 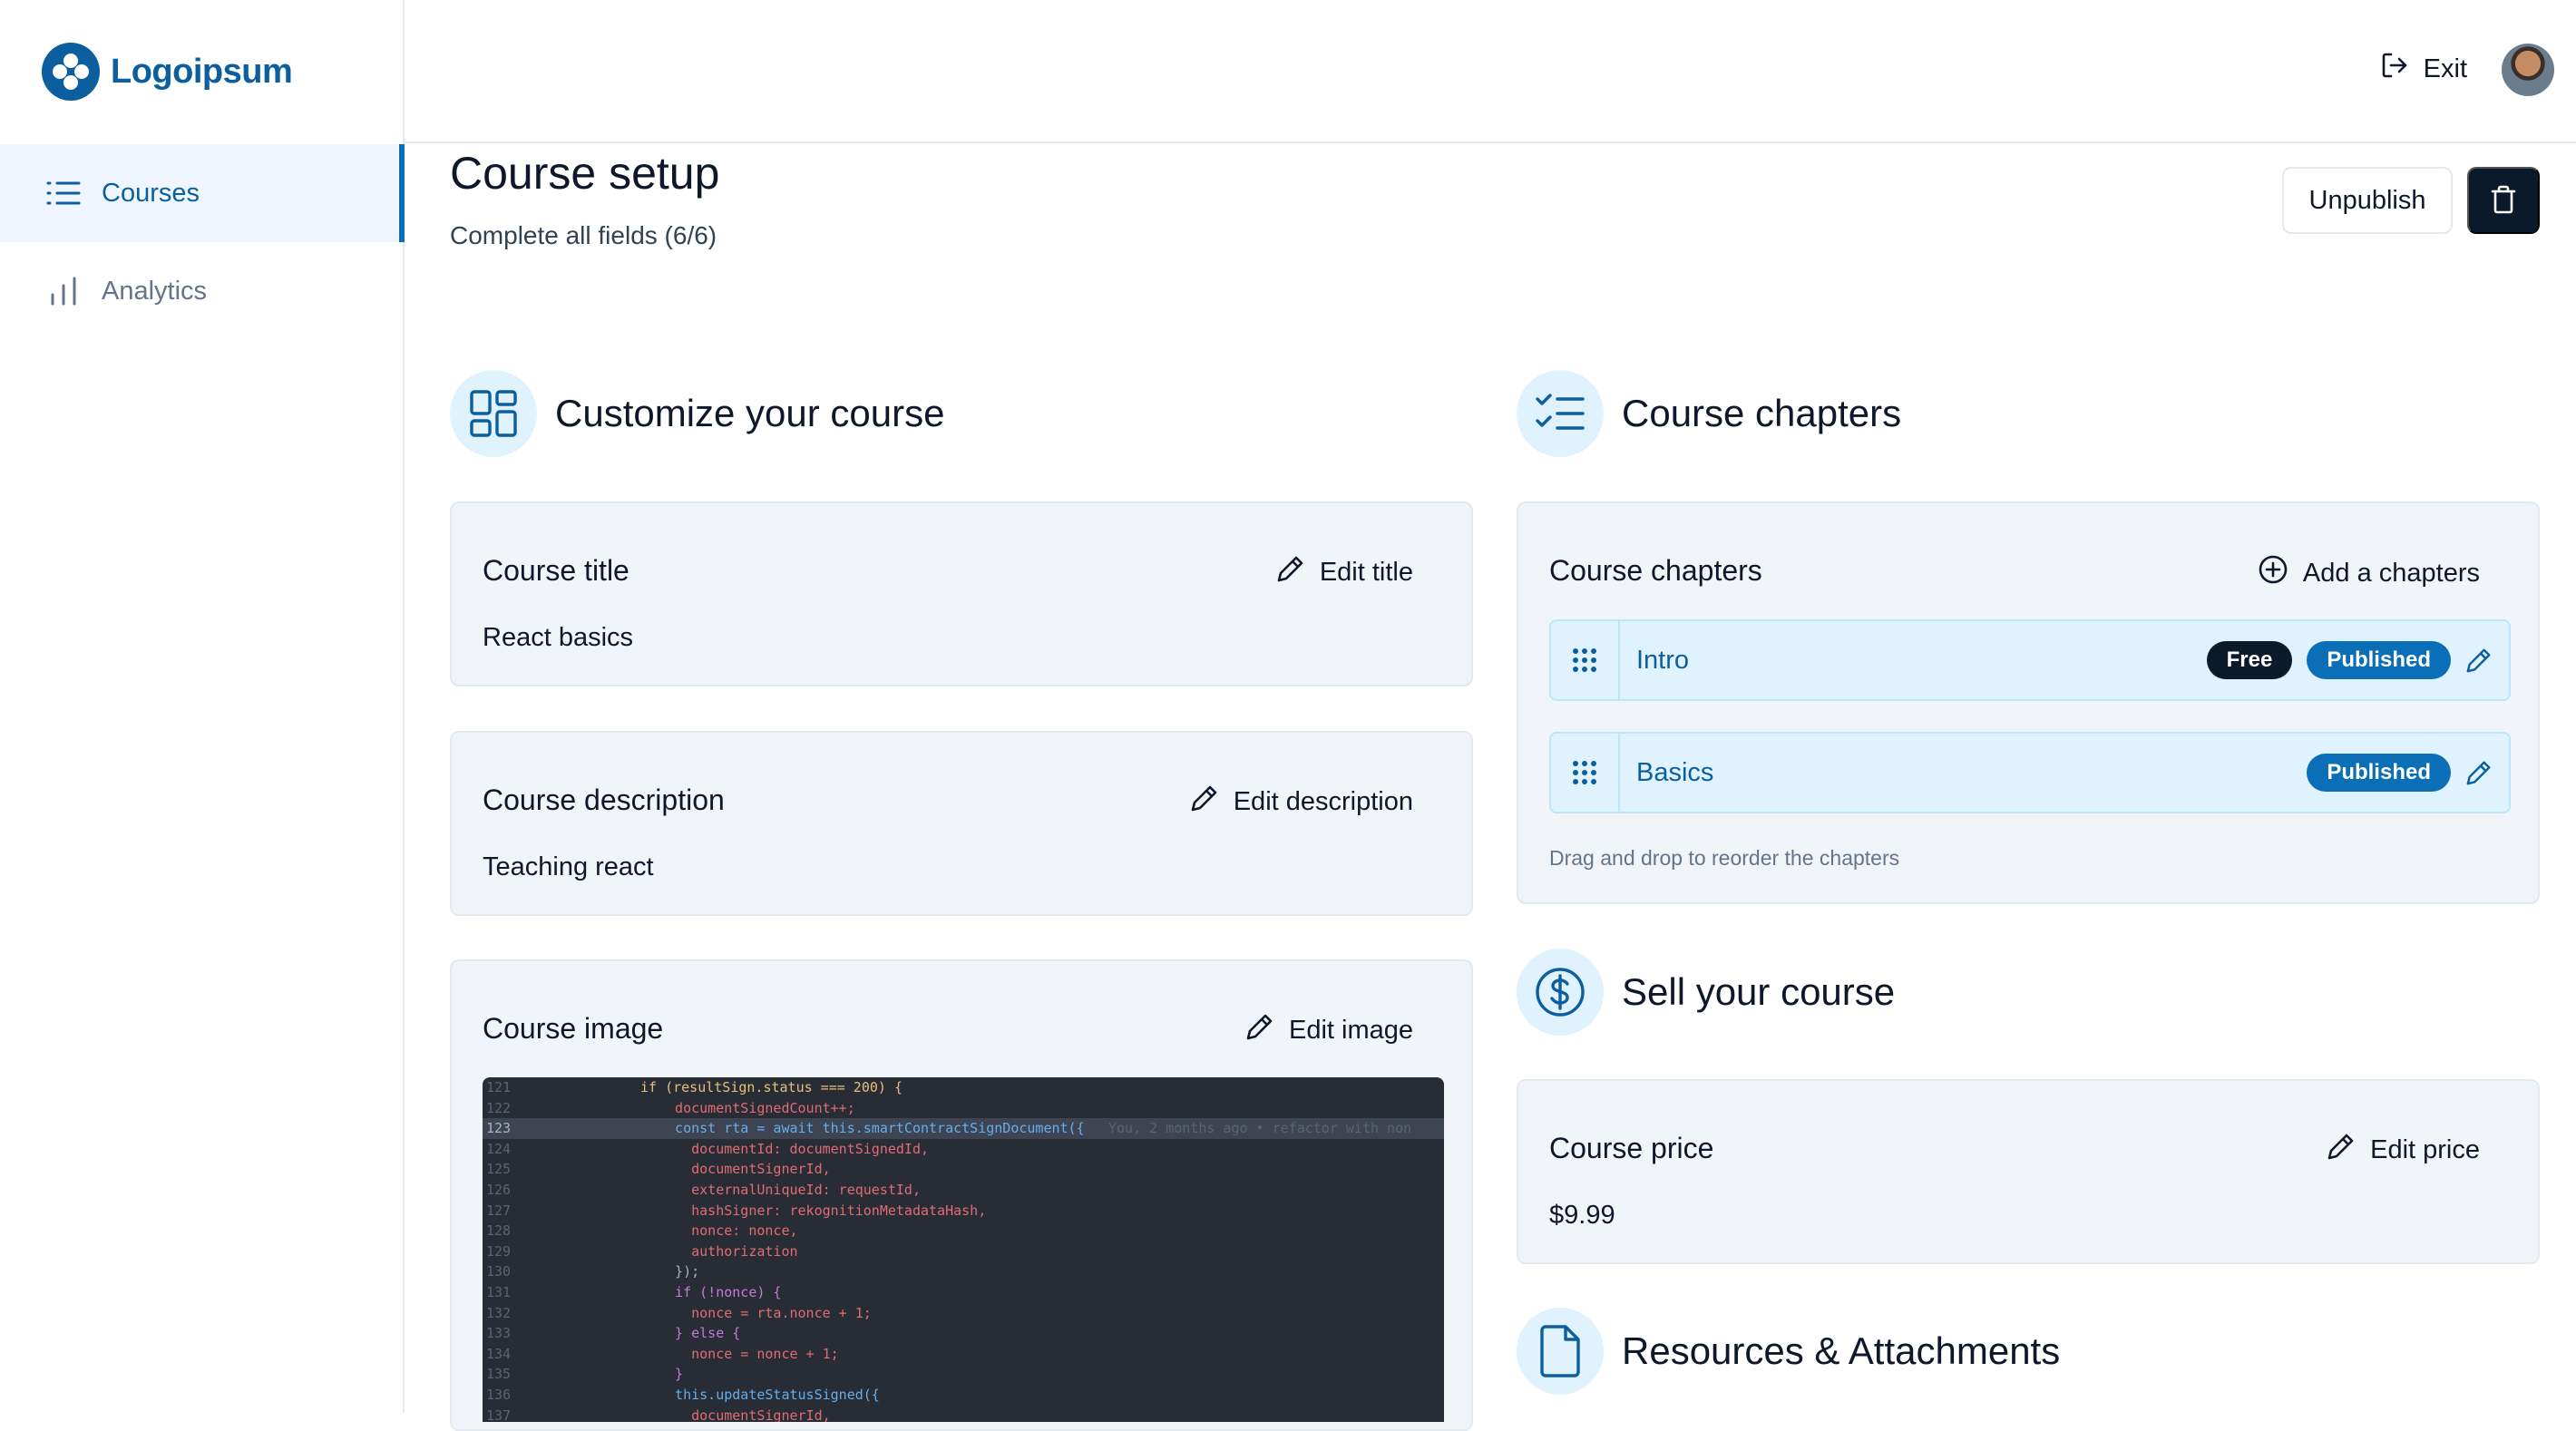 I want to click on line-number: 121, so click(x=499, y=1087).